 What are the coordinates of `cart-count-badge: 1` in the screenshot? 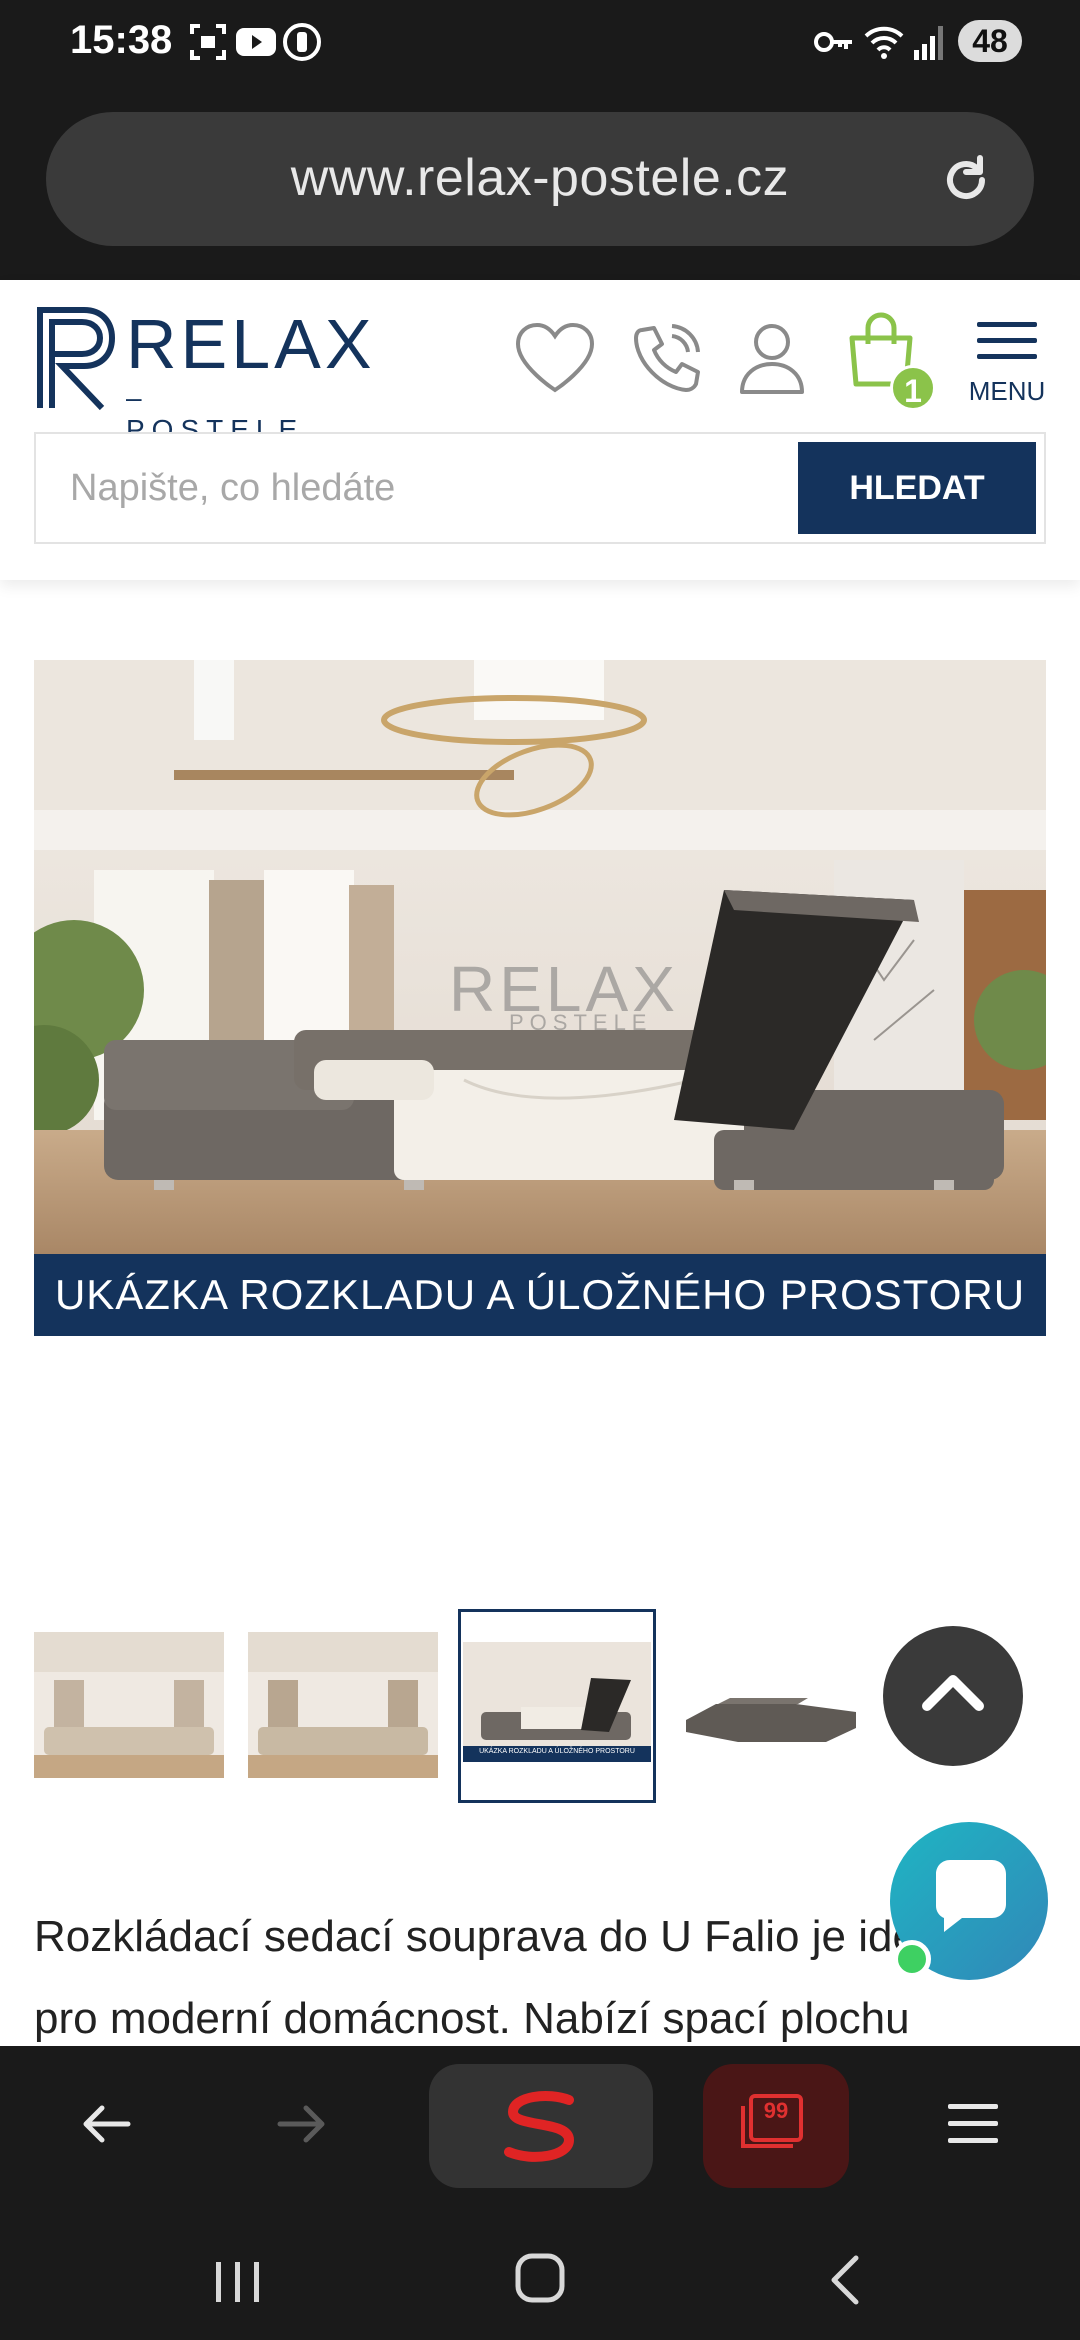 It's located at (913, 388).